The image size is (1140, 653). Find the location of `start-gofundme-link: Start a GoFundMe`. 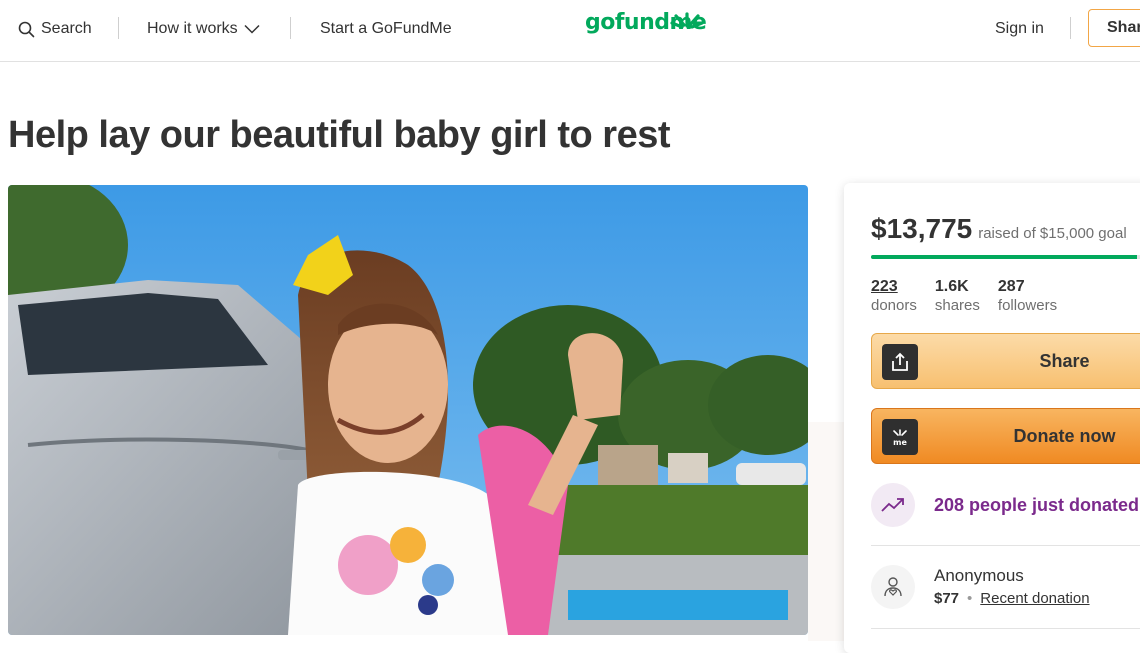

start-gofundme-link: Start a GoFundMe is located at coordinates (386, 29).